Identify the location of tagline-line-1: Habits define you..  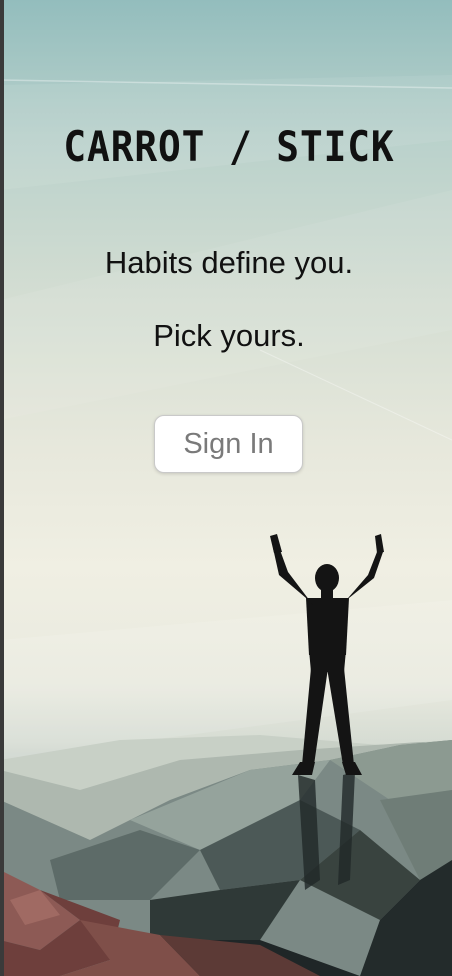
(229, 262).